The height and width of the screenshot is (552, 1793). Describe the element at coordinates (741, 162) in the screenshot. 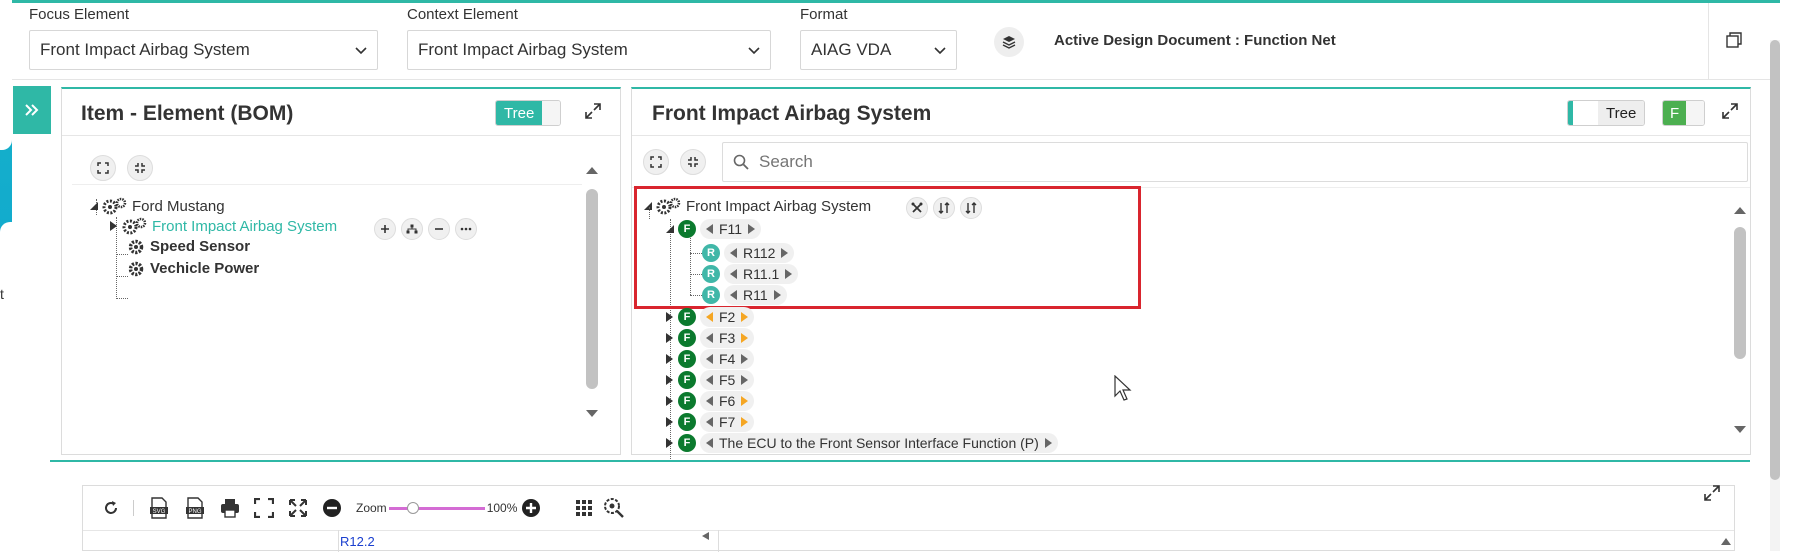

I see `search-icon` at that location.